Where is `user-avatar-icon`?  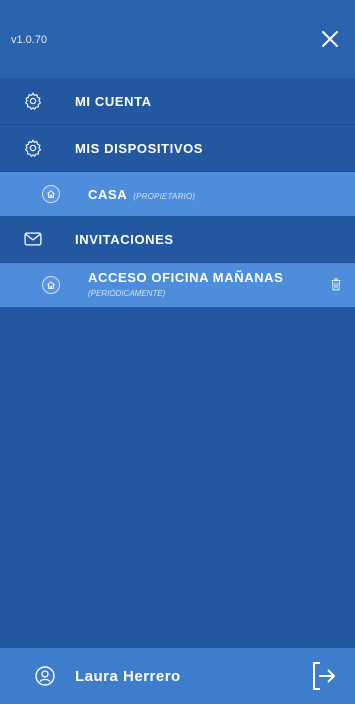
user-avatar-icon is located at coordinates (45, 676).